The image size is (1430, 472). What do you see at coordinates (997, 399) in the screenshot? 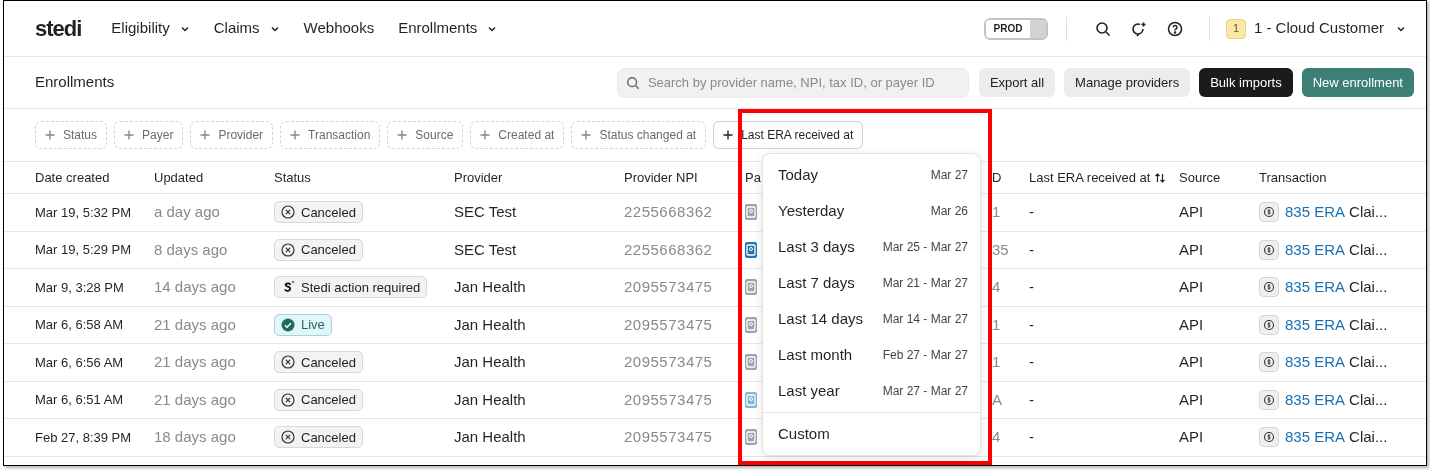
I see `table-cell-text: A` at bounding box center [997, 399].